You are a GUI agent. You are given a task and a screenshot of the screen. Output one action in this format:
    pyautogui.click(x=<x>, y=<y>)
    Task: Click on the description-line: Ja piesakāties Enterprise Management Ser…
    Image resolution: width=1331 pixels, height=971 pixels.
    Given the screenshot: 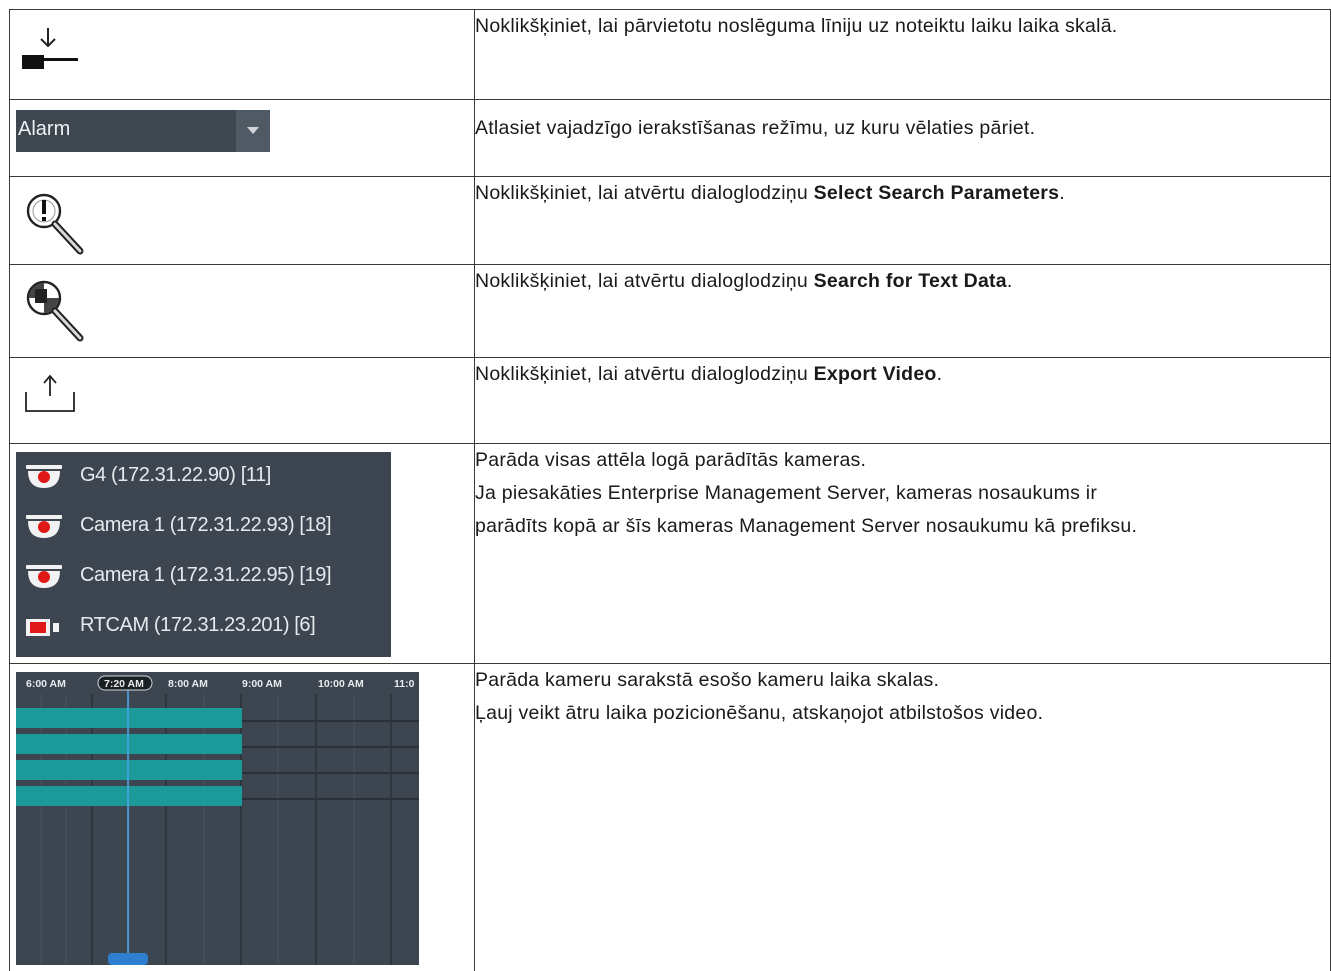 What is the action you would take?
    pyautogui.click(x=902, y=493)
    